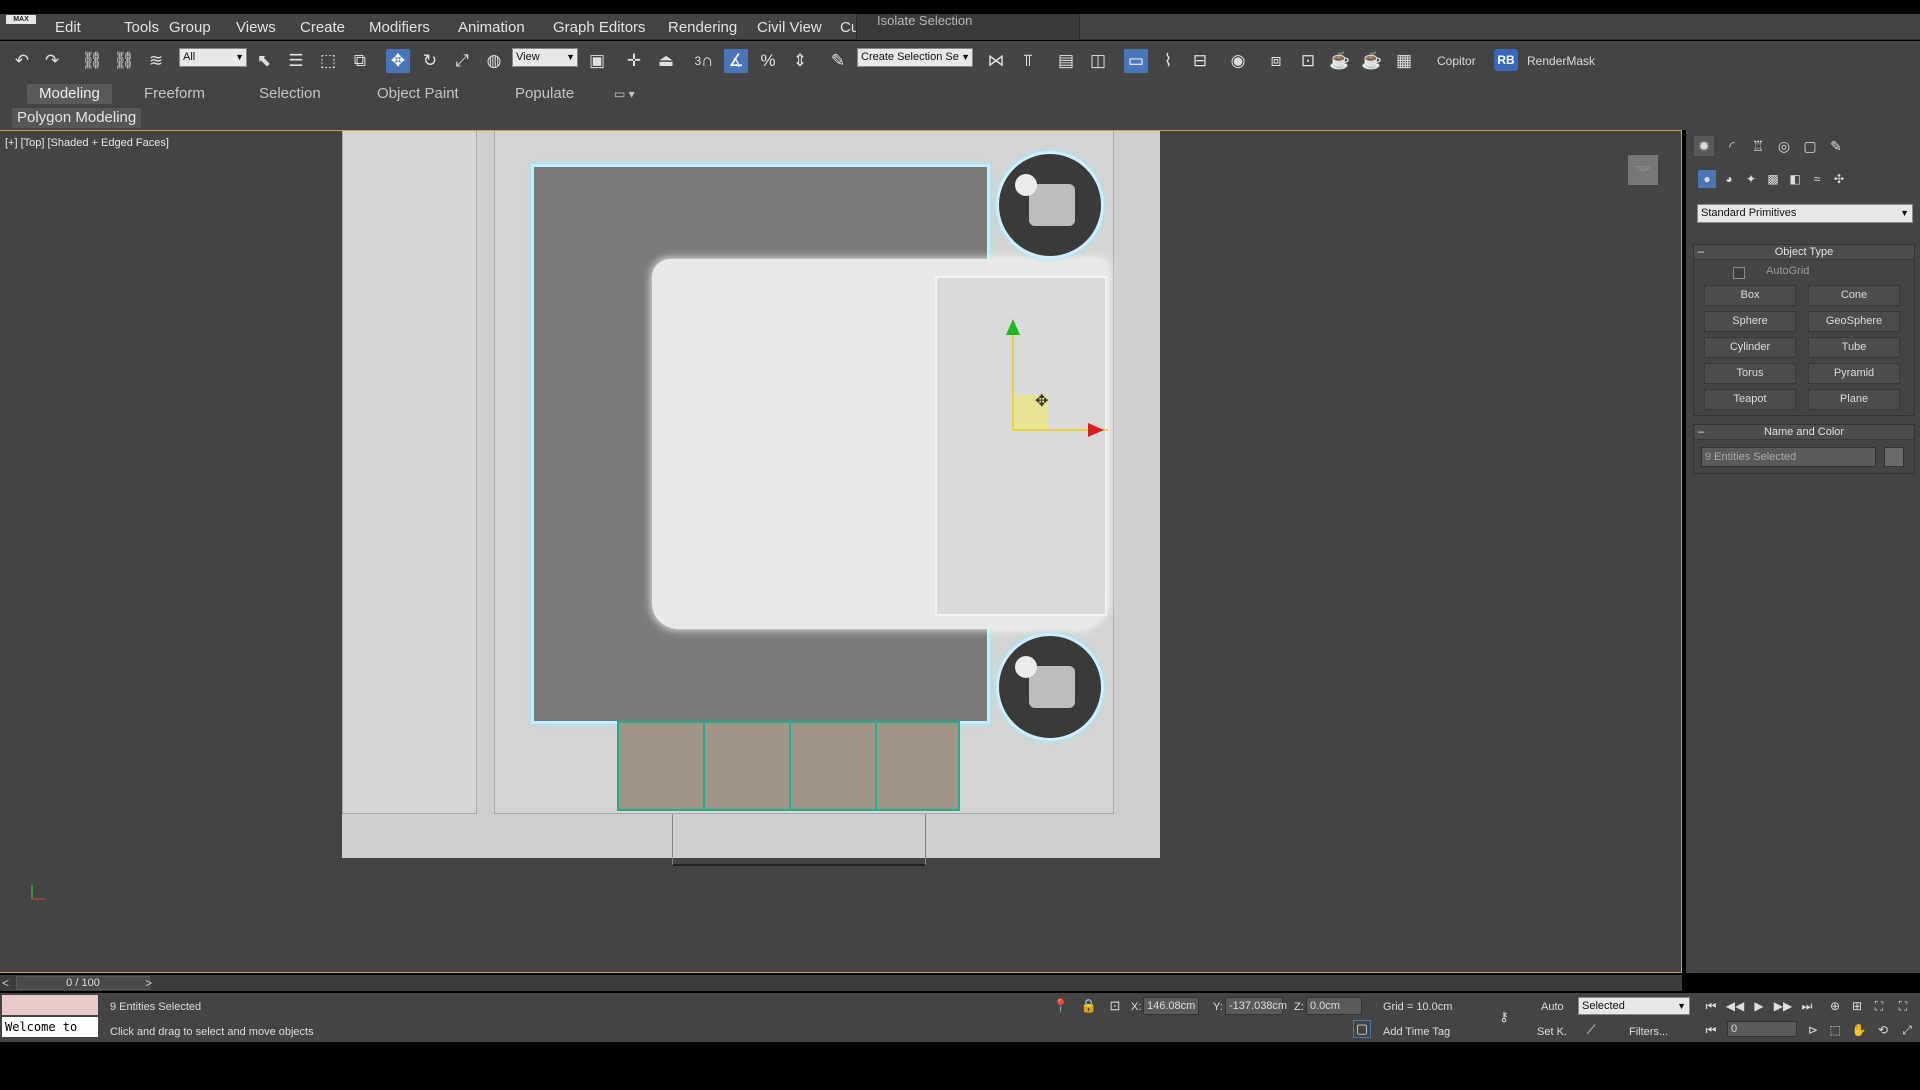 This screenshot has width=1920, height=1090. Describe the element at coordinates (1759, 1006) in the screenshot. I see `play-icon: ▶` at that location.